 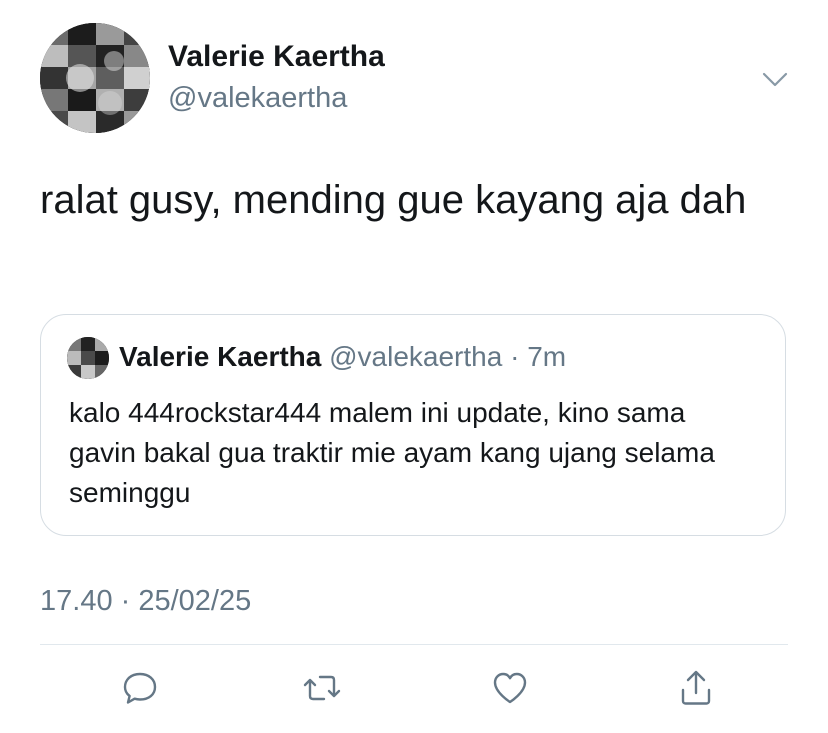 What do you see at coordinates (88, 358) in the screenshot?
I see `quoted-author-avatar` at bounding box center [88, 358].